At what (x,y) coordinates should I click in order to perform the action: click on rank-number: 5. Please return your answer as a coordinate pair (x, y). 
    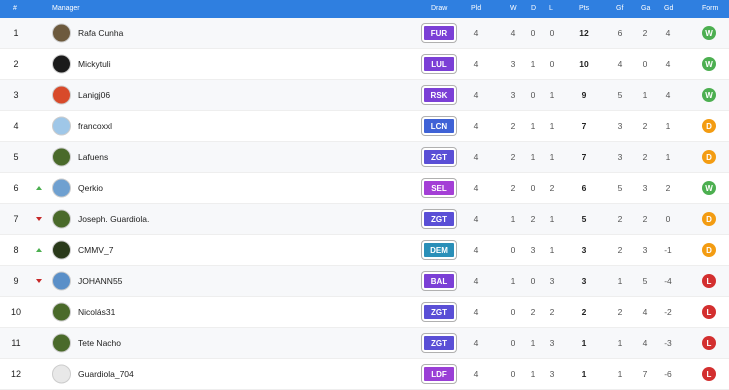
    Looking at the image, I should click on (16, 157).